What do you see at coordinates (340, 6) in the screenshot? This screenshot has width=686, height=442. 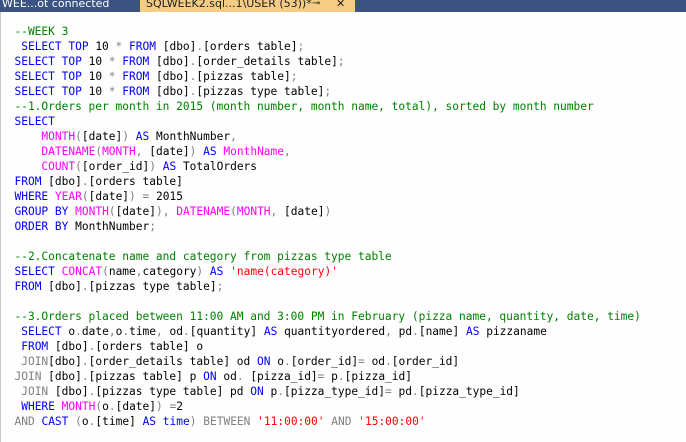 I see `close-icon: ✕` at bounding box center [340, 6].